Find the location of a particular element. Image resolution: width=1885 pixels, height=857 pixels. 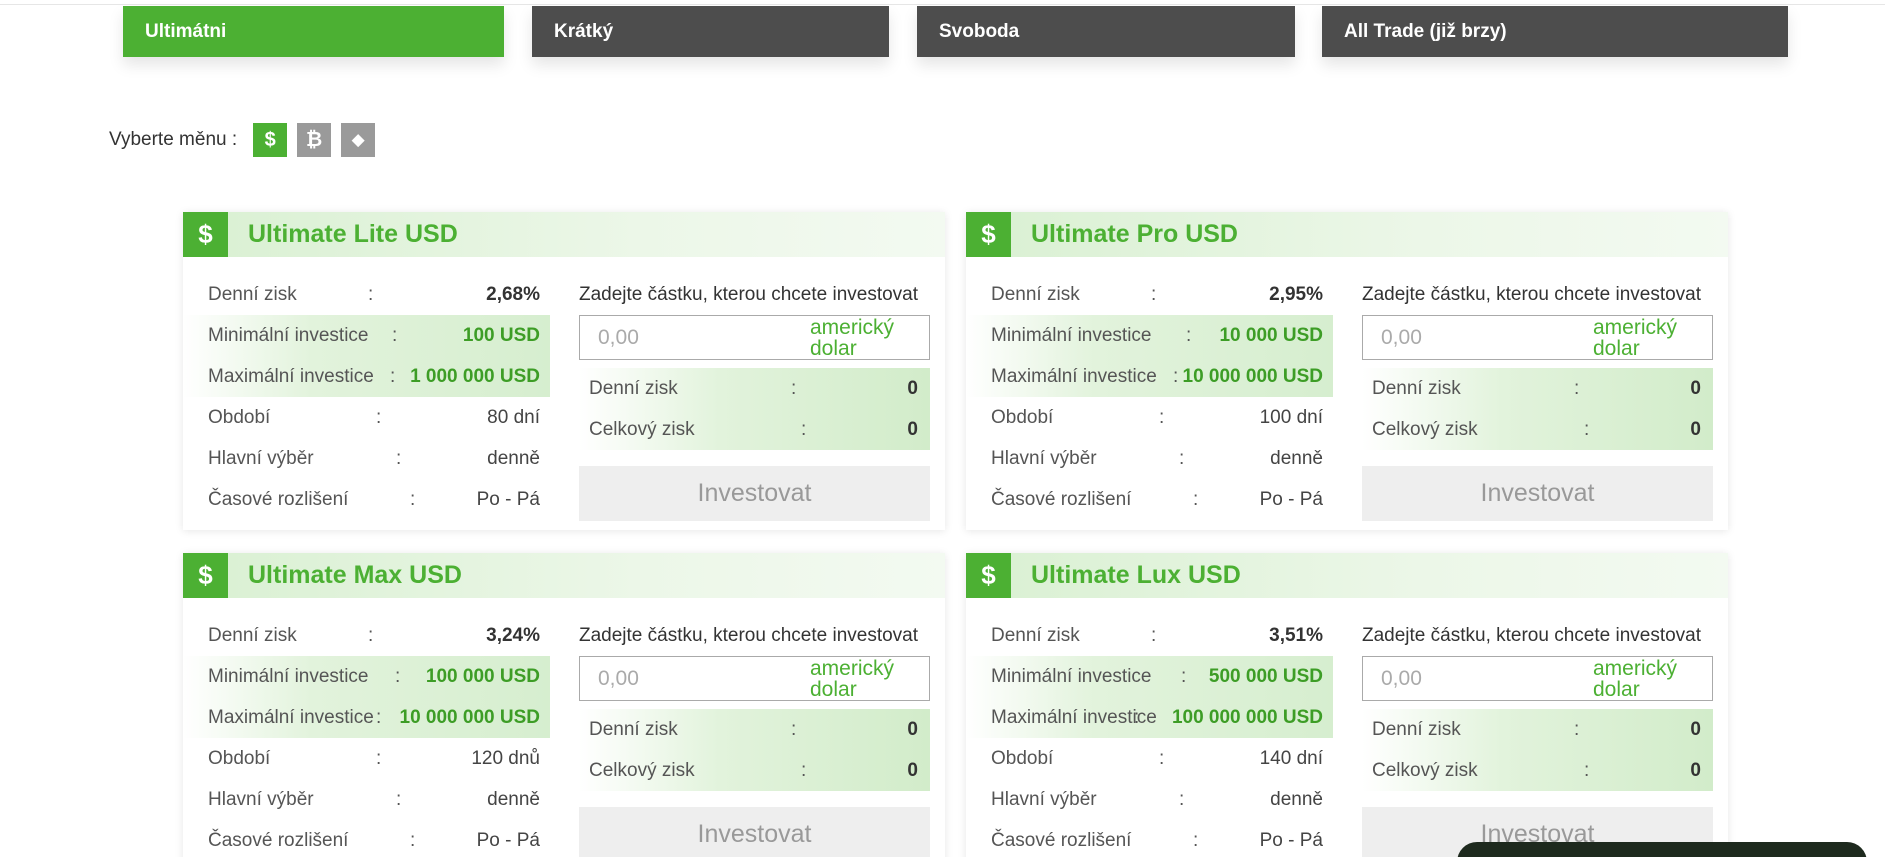

stat-min-investment: Minimální investice : 500 000 USD is located at coordinates (1149, 676).